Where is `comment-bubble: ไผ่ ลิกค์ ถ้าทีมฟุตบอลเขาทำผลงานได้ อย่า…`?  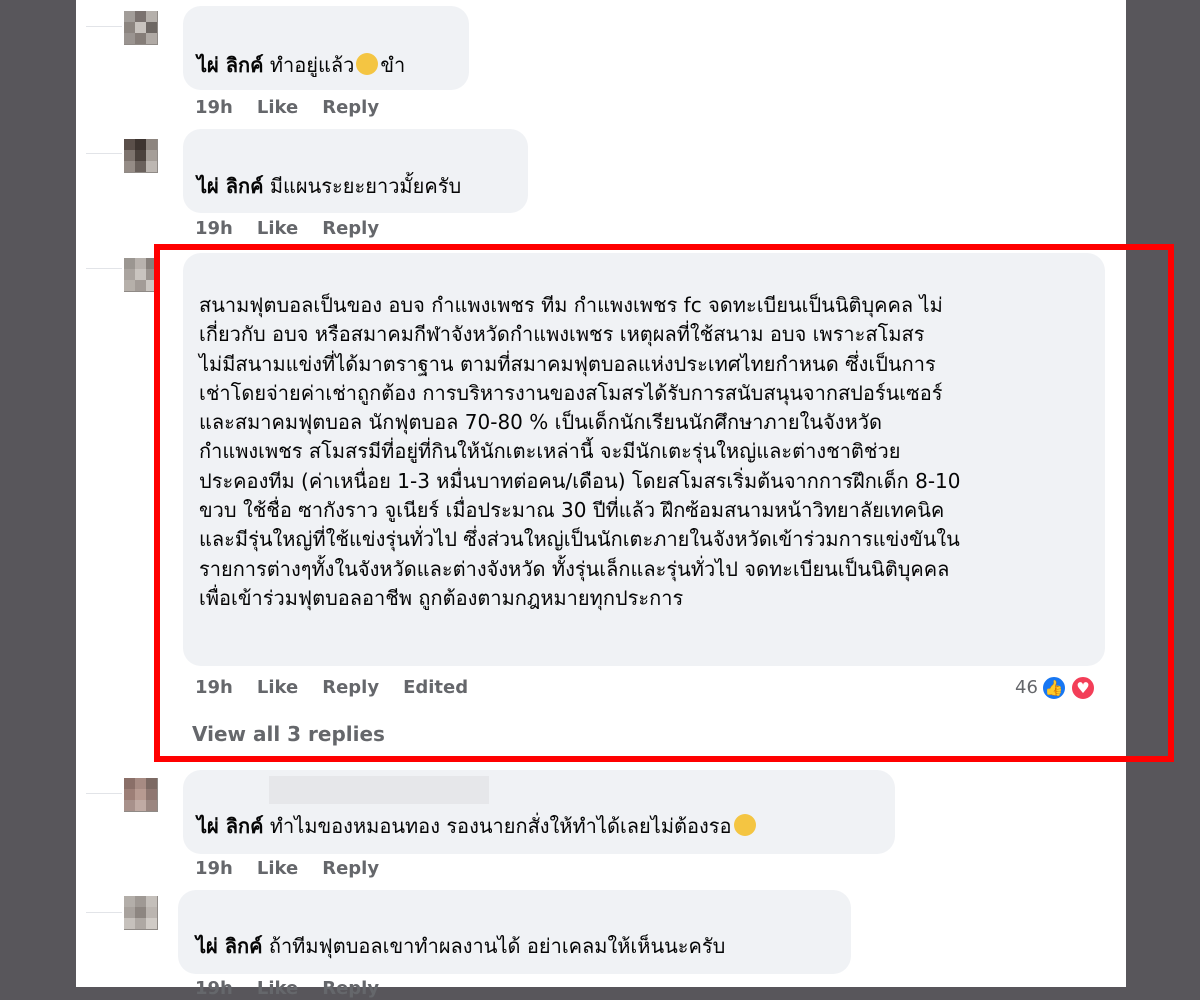 comment-bubble: ไผ่ ลิกค์ ถ้าทีมฟุตบอลเขาทำผลงานได้ อย่า… is located at coordinates (514, 932).